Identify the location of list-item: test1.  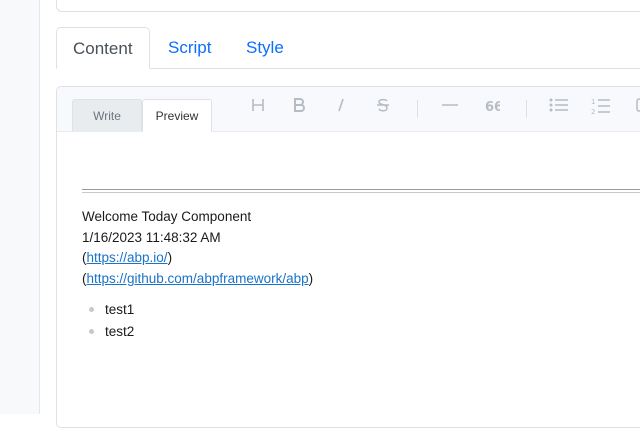
(120, 309).